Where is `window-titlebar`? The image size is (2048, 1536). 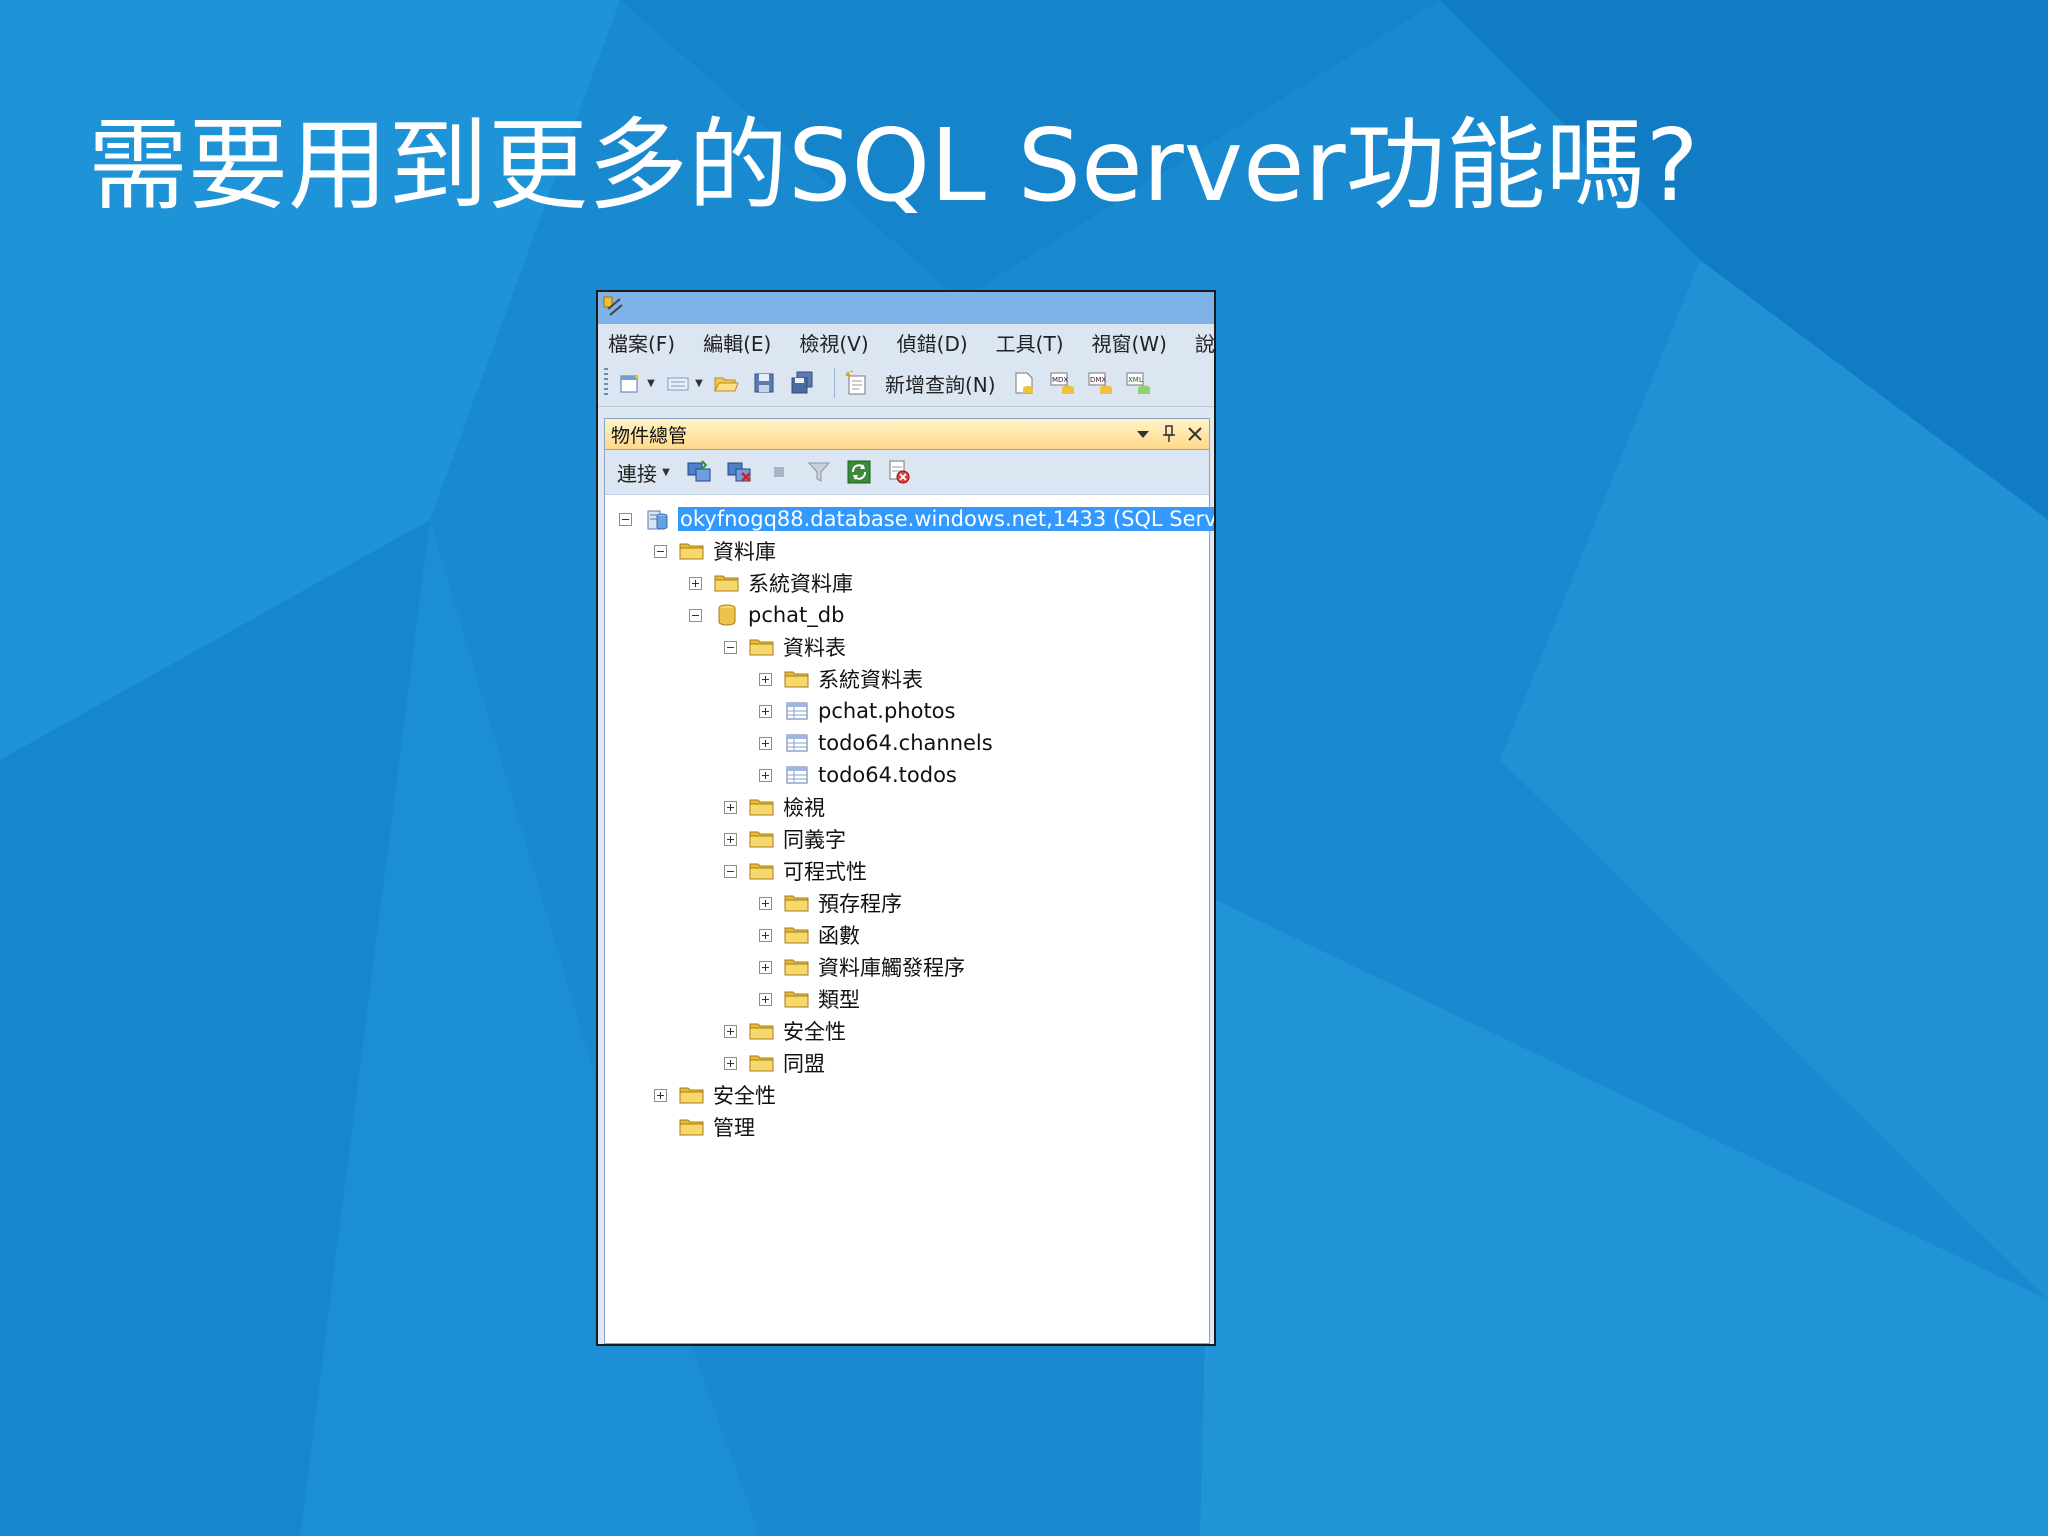
window-titlebar is located at coordinates (906, 308).